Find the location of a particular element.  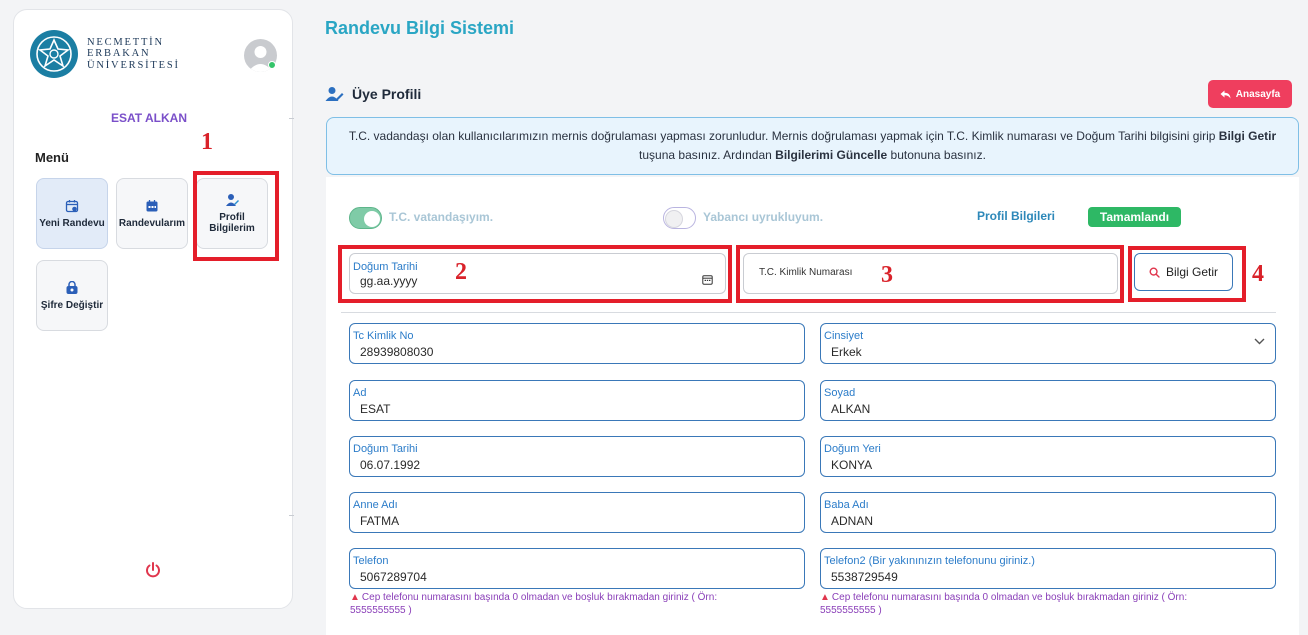

menu-item-label: Şifre Değiştir is located at coordinates (72, 305).